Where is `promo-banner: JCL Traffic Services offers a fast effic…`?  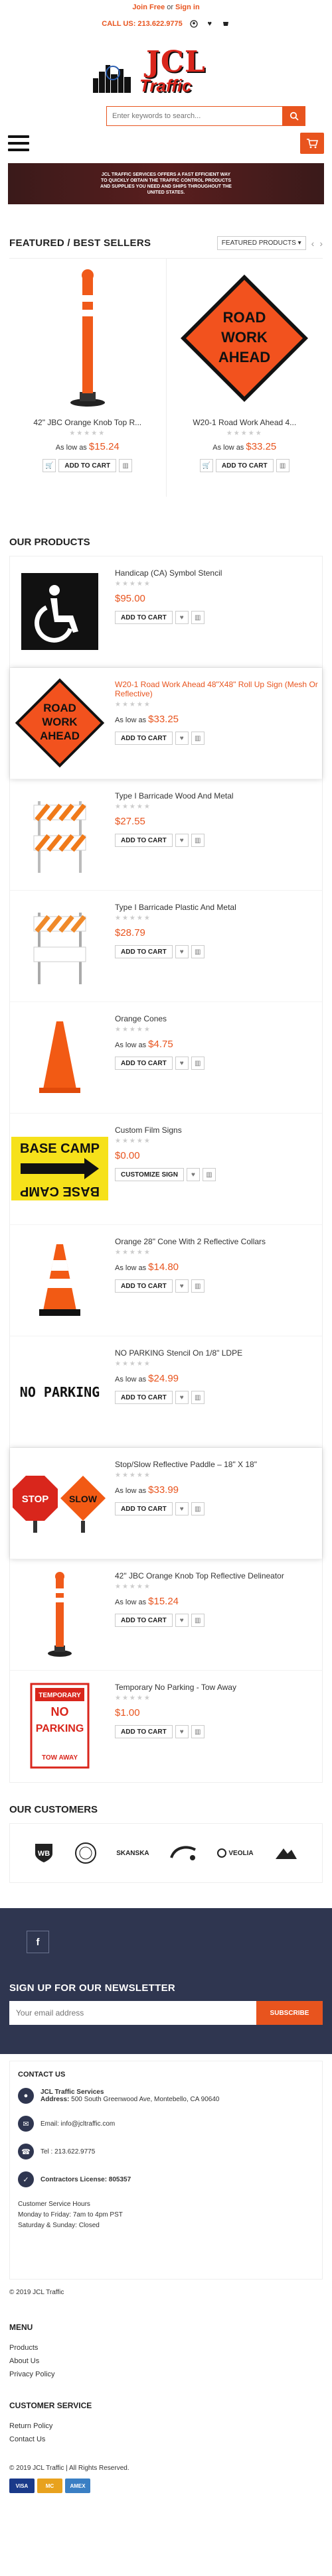
promo-banner: JCL Traffic Services offers a fast effic… is located at coordinates (166, 184).